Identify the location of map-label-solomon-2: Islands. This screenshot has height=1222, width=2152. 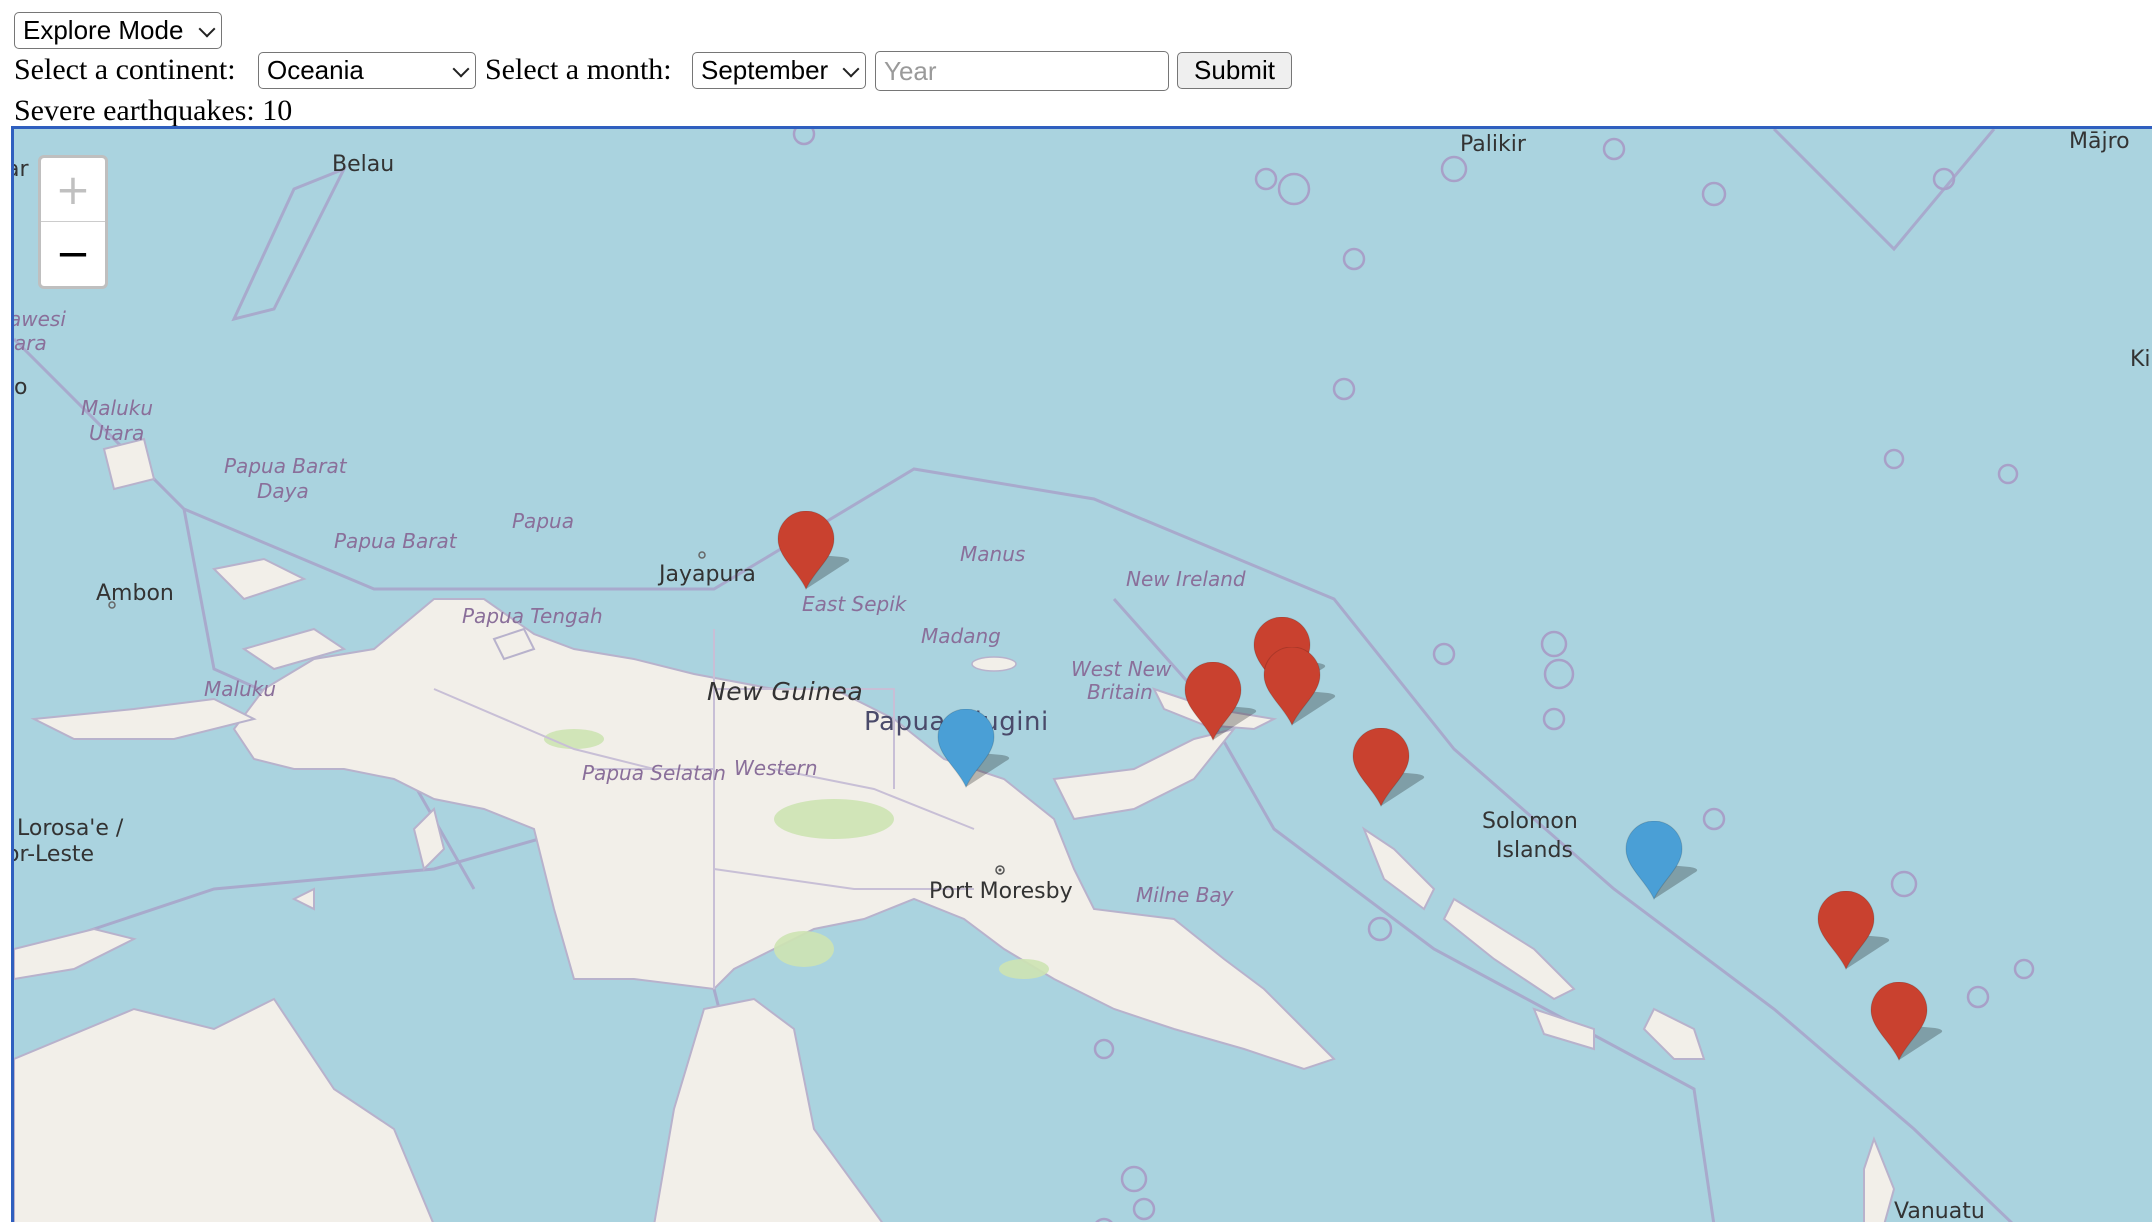
(1534, 850).